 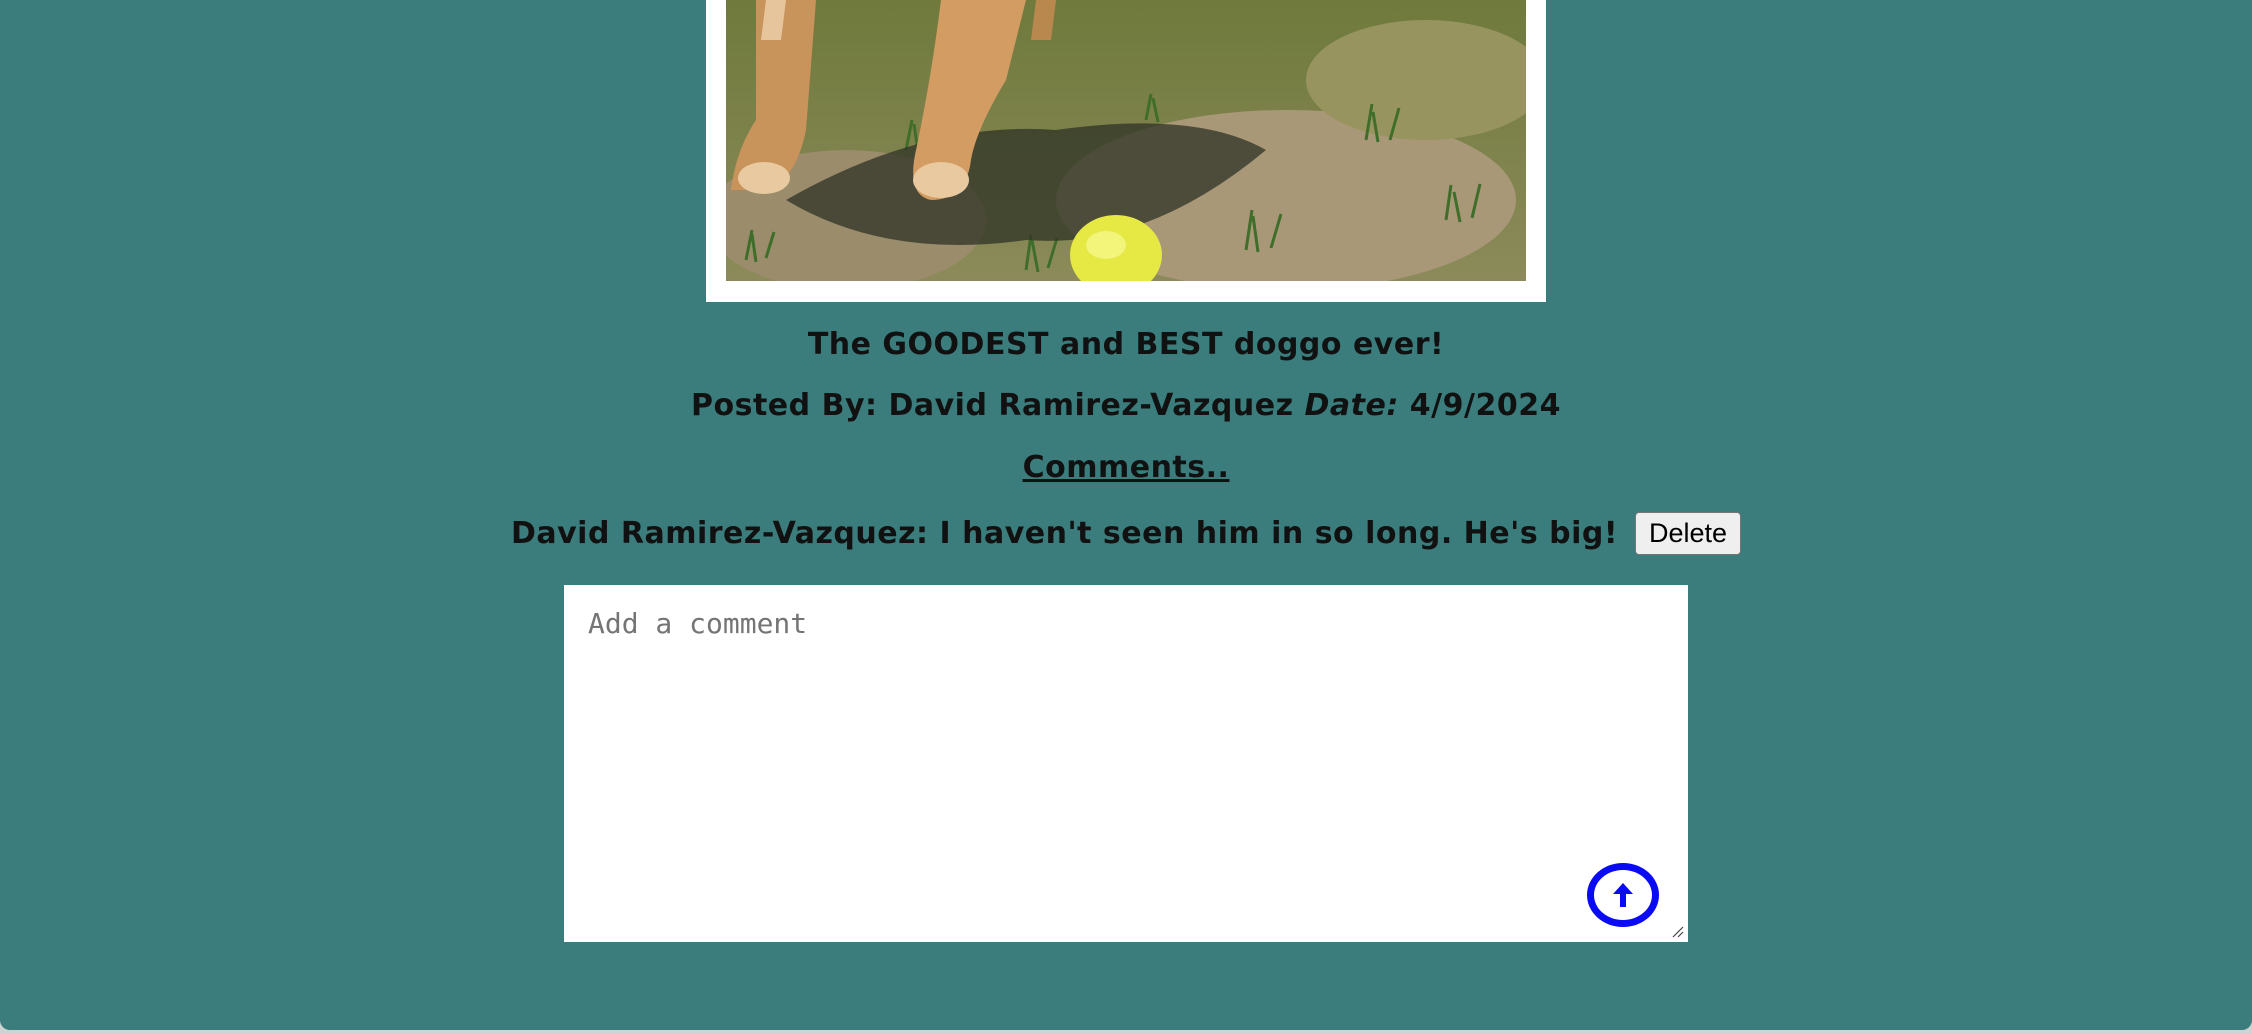 I want to click on arrow-up-icon, so click(x=1623, y=895).